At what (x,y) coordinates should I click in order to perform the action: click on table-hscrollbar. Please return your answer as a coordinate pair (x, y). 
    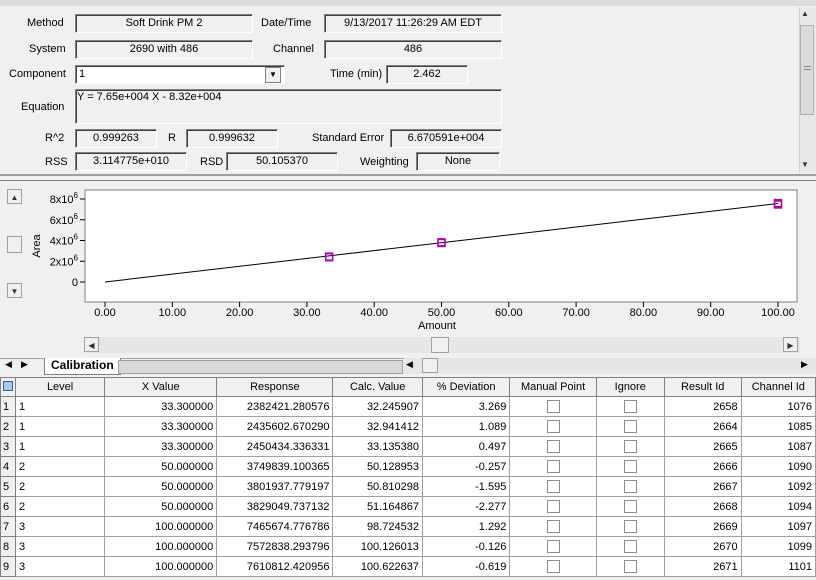
    Looking at the image, I should click on (610, 366).